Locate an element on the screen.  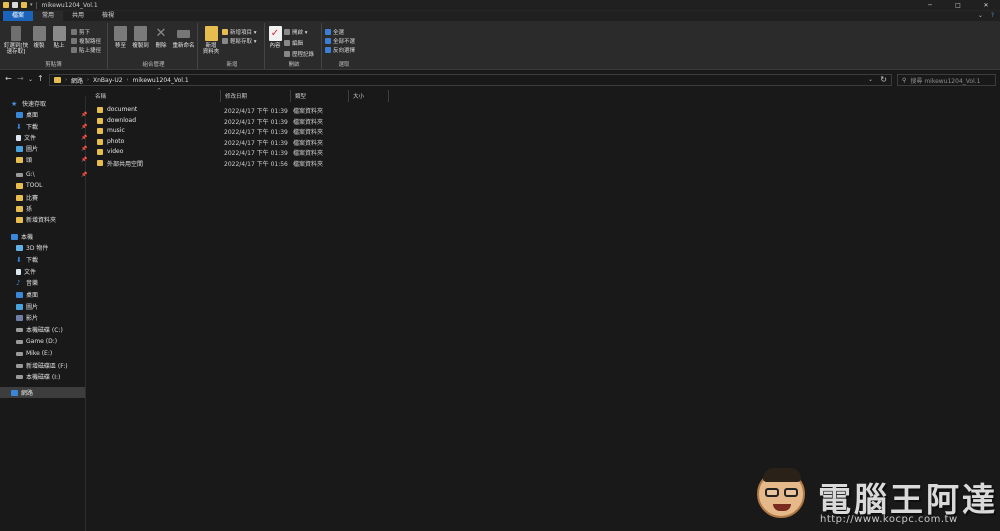
address-bar: › 網路 › XnBay-U2 › mikewu1204_Vol.1 ⌄ ↻ is located at coordinates (470, 80).